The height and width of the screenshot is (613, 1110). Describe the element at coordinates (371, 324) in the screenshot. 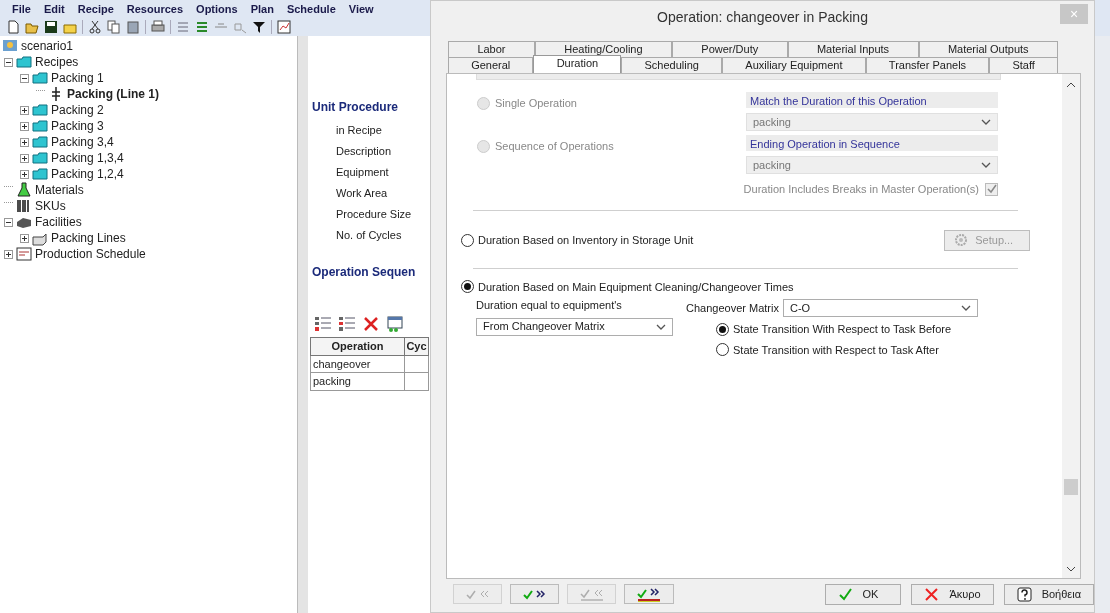

I see `delete-icon` at that location.